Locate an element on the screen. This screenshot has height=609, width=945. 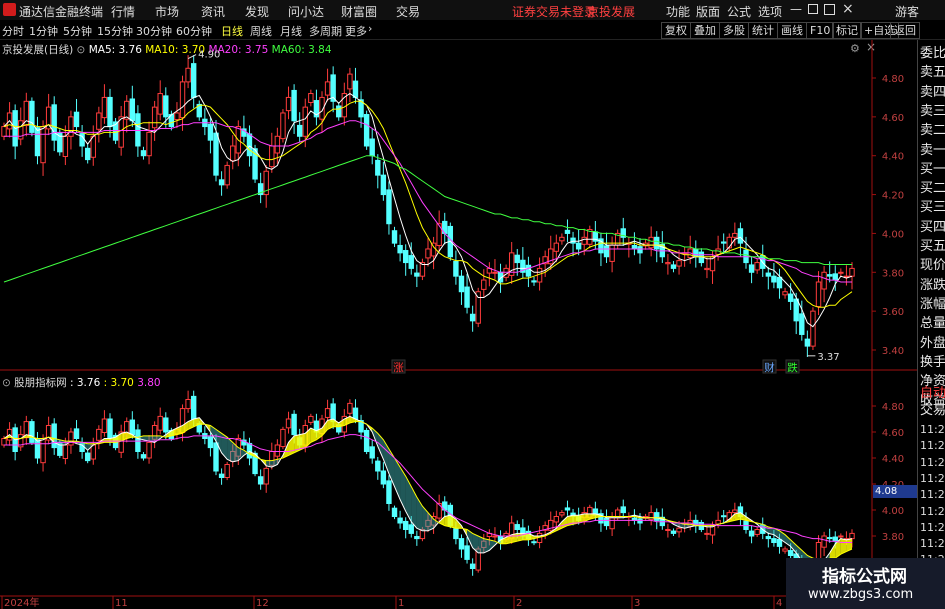
statistics-button: 统计 is located at coordinates (763, 30).